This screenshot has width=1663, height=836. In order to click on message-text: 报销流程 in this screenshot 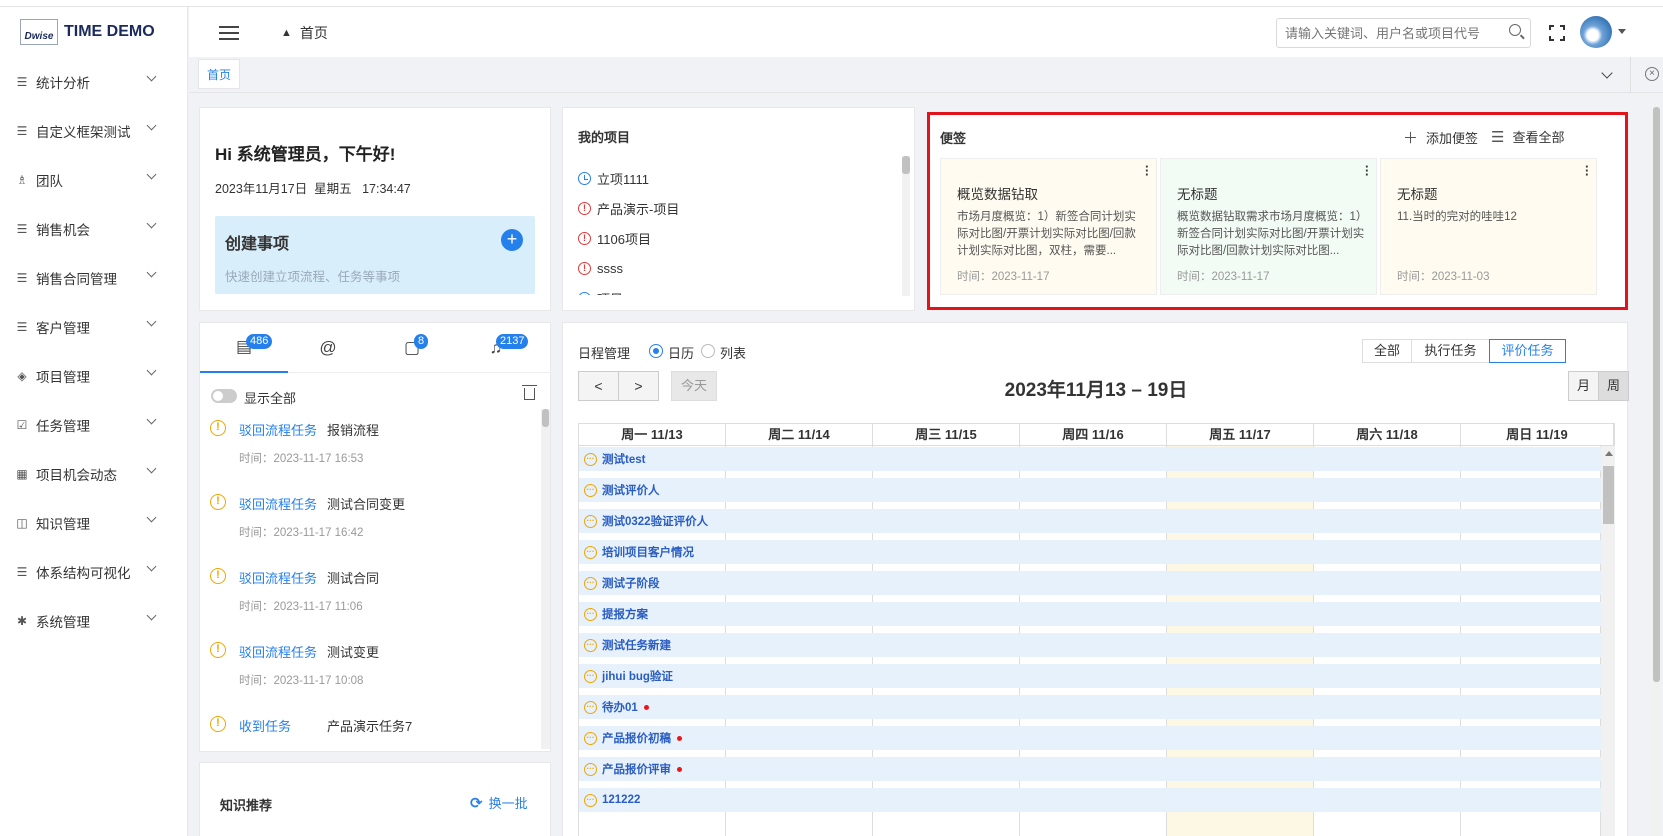, I will do `click(353, 430)`.